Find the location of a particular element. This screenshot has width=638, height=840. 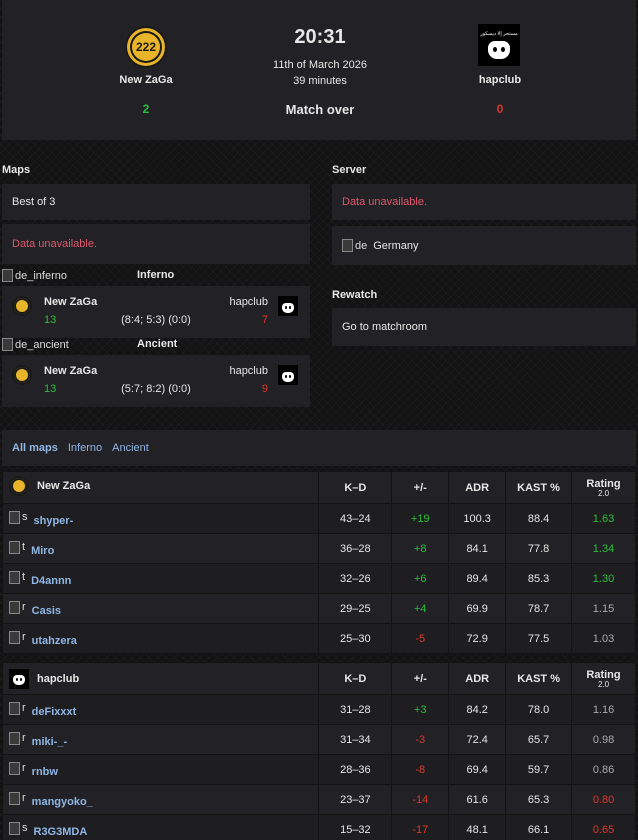

map-team2-score: 9 is located at coordinates (264, 389).